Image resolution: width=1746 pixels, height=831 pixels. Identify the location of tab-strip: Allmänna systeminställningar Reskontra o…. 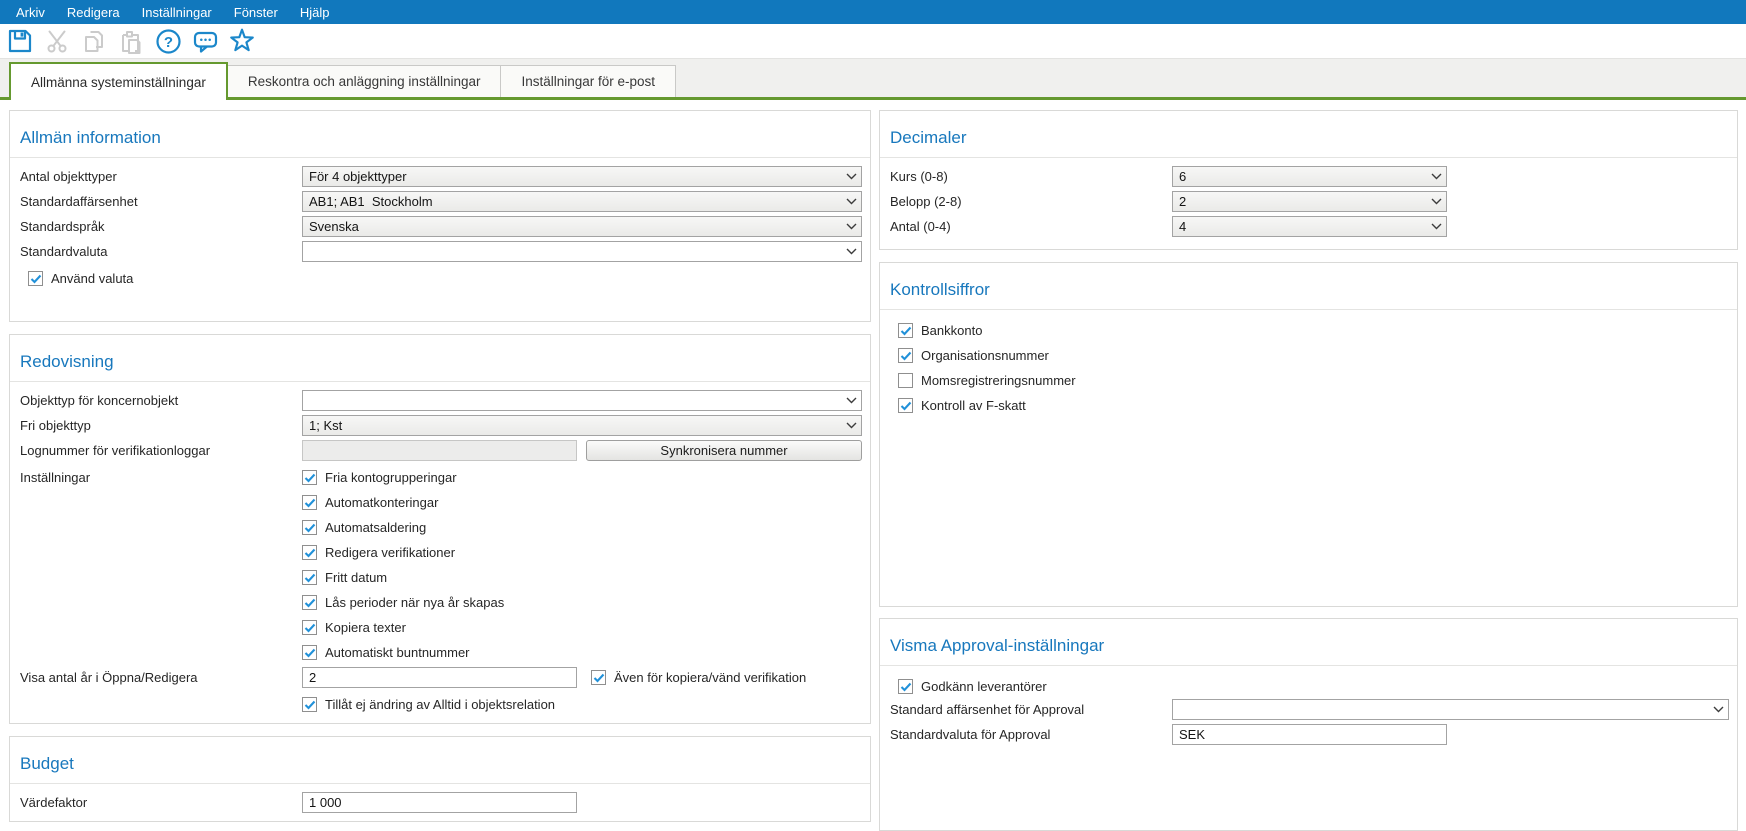
(873, 79).